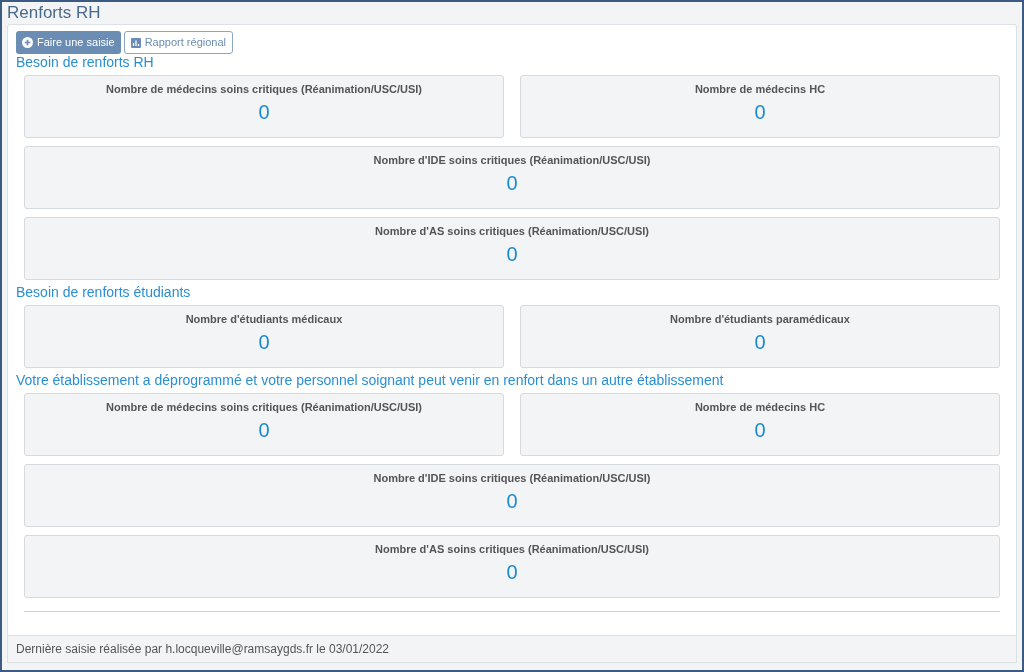  What do you see at coordinates (370, 380) in the screenshot?
I see `section-heading: Votre établissement a déprogrammé et votre personnel soignant peut venir en renfort dans un autre établissement` at bounding box center [370, 380].